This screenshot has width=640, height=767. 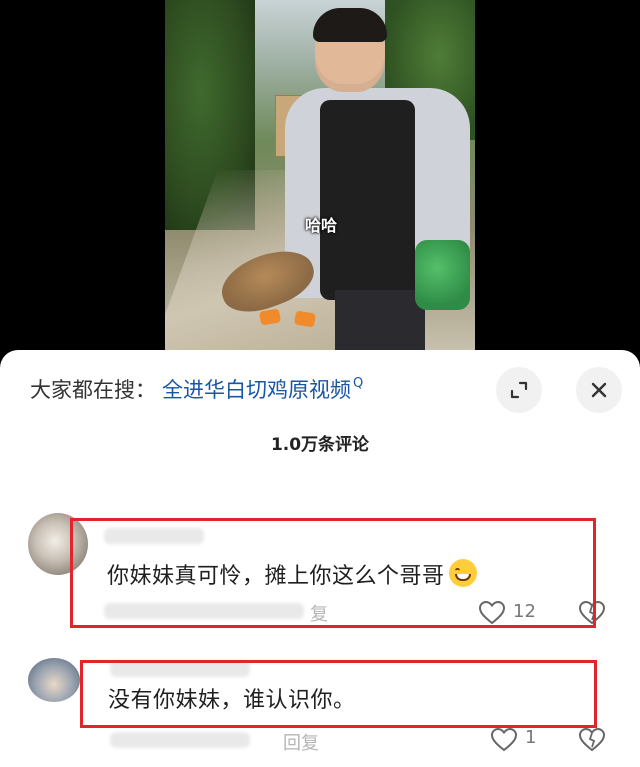 What do you see at coordinates (367, 200) in the screenshot?
I see `video-person-shirt` at bounding box center [367, 200].